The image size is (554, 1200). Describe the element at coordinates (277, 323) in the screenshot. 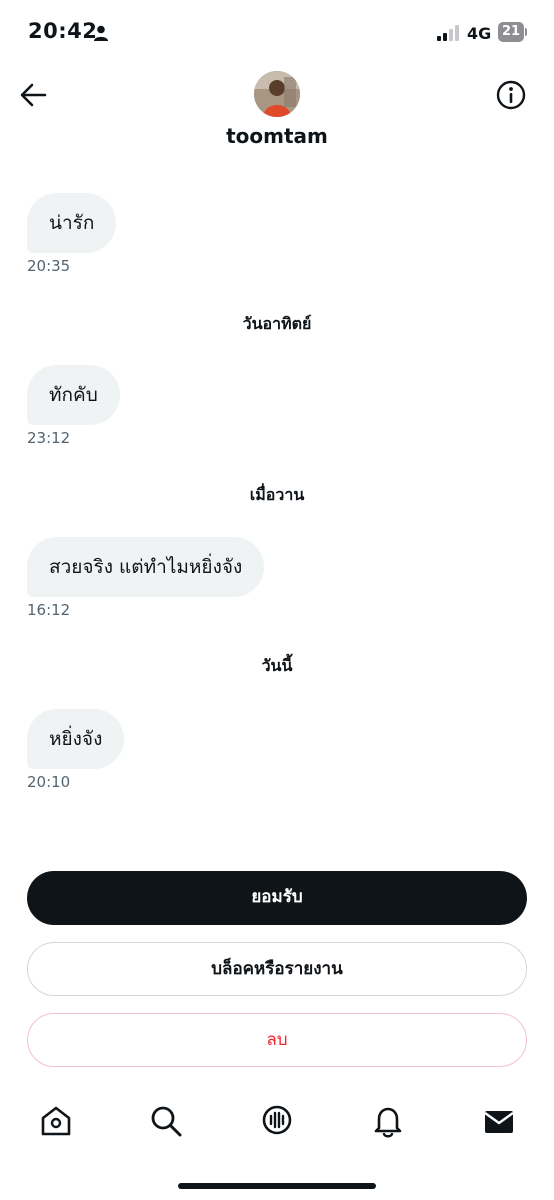

I see `date-separator: วันอาทิตย์` at that location.